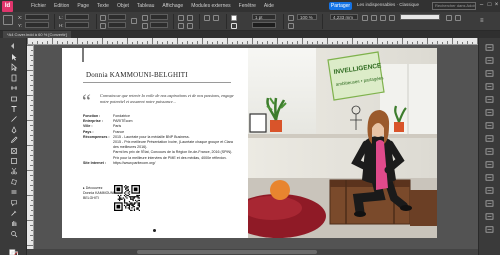 The height and width of the screenshot is (255, 500). Describe the element at coordinates (489, 229) in the screenshot. I see `properties-panel-icon` at that location.